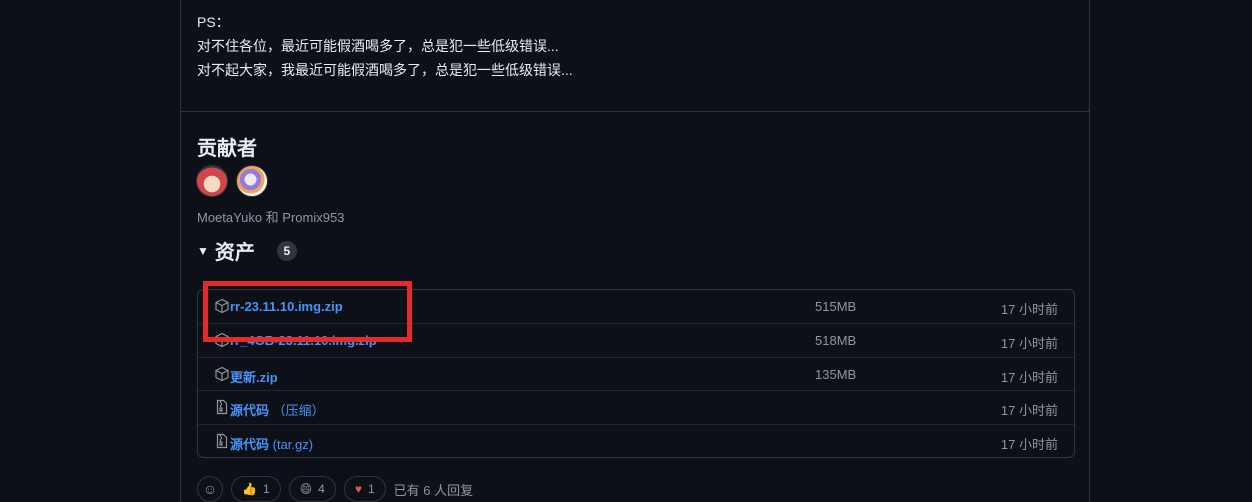 This screenshot has width=1252, height=502. I want to click on asset-size: 135MB, so click(836, 374).